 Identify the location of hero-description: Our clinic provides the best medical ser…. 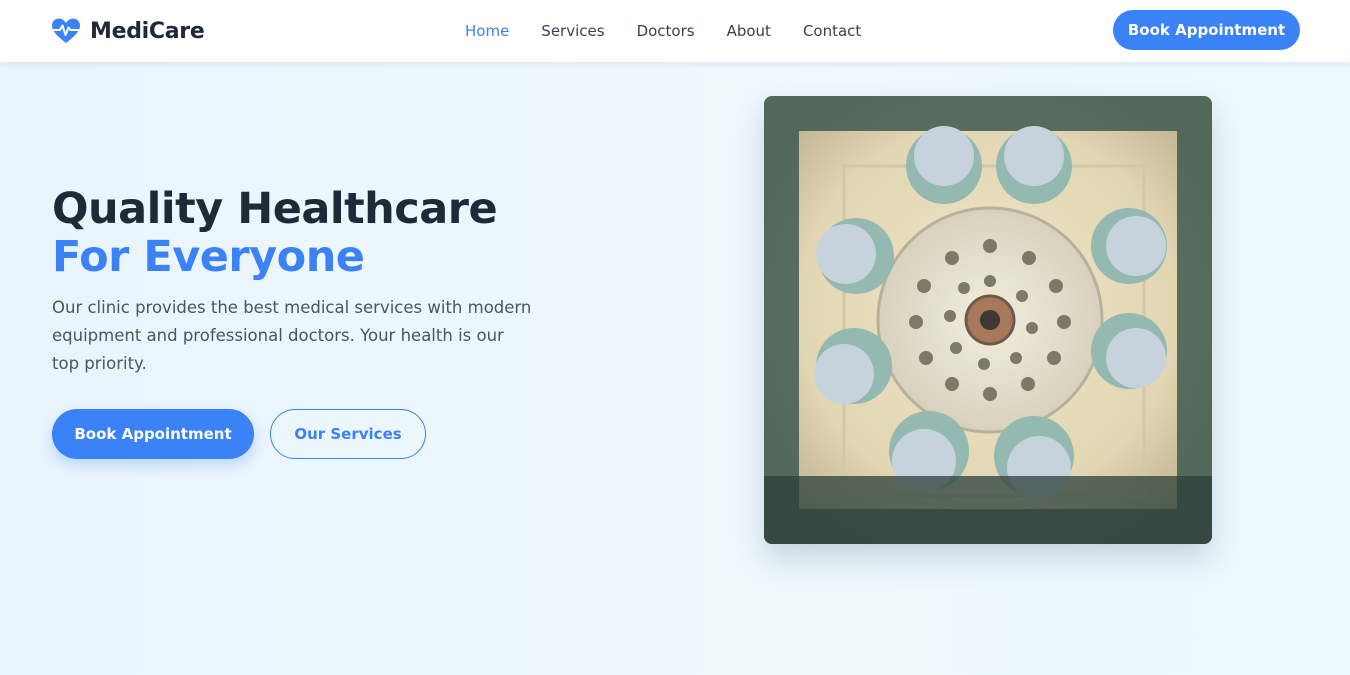
(292, 335).